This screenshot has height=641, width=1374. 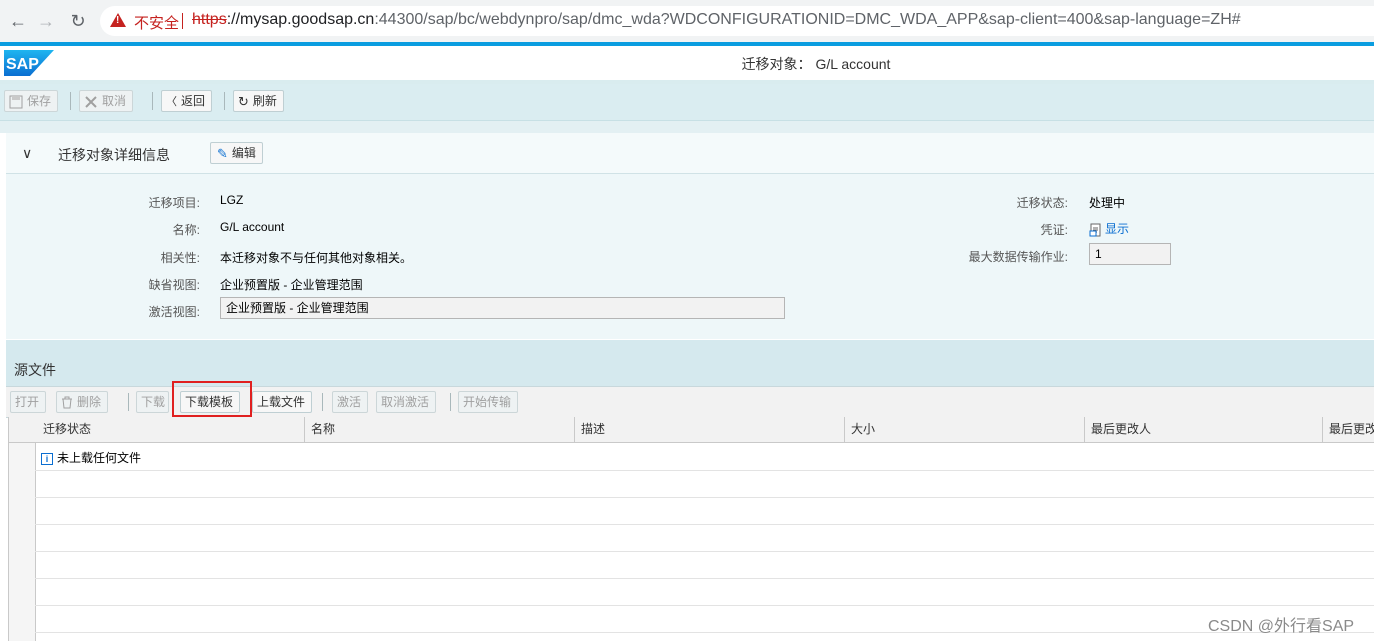 I want to click on column-header-description: 描述, so click(x=710, y=429).